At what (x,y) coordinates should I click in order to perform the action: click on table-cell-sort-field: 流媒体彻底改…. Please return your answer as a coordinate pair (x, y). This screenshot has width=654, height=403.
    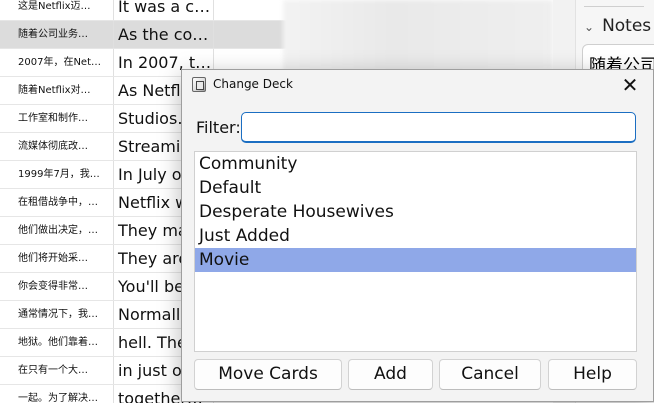
    Looking at the image, I should click on (57, 146).